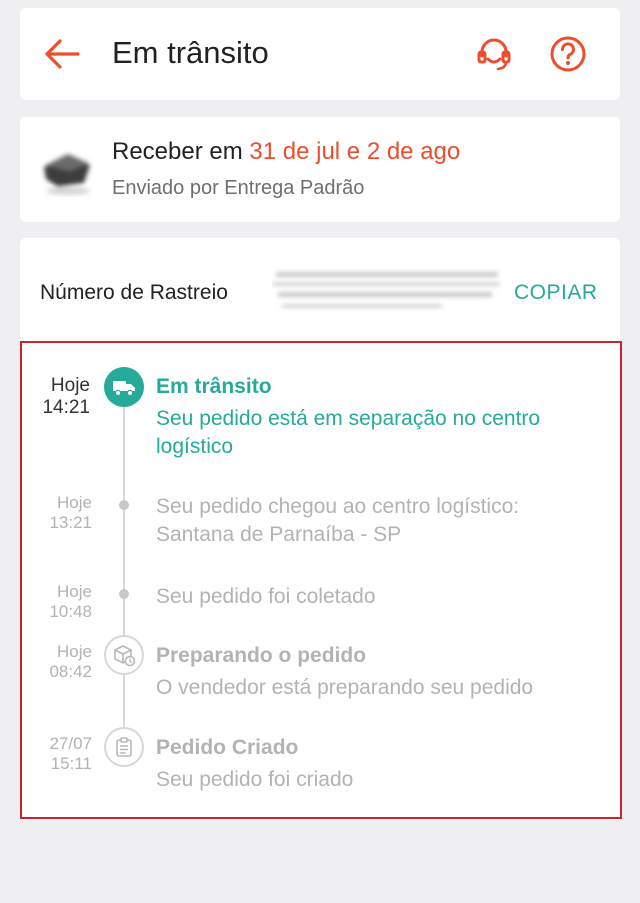  I want to click on event-3-day: Hoje, so click(74, 591).